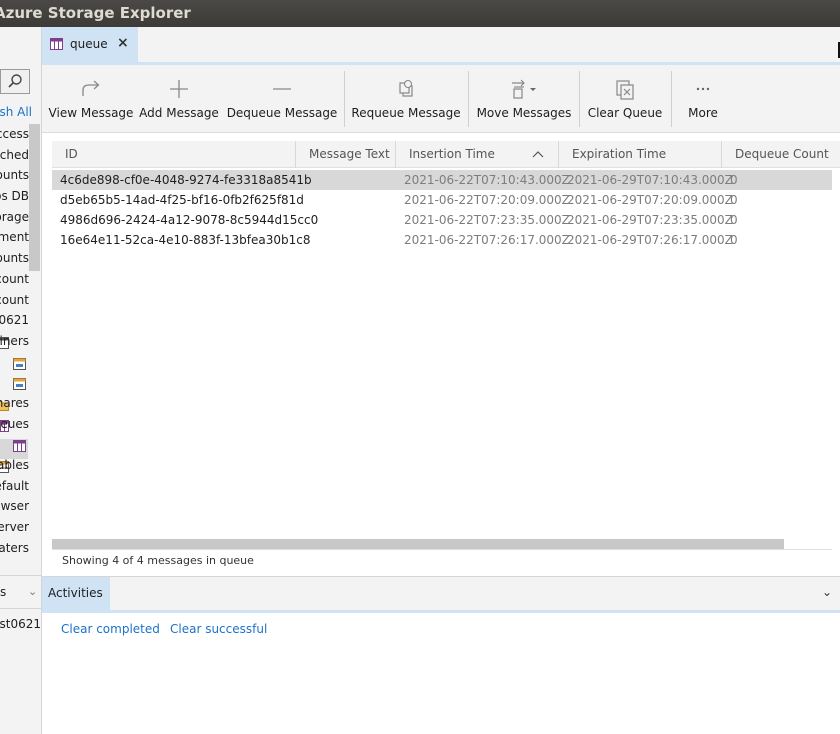 This screenshot has width=840, height=734. I want to click on tab-queue: queue ×, so click(90, 44).